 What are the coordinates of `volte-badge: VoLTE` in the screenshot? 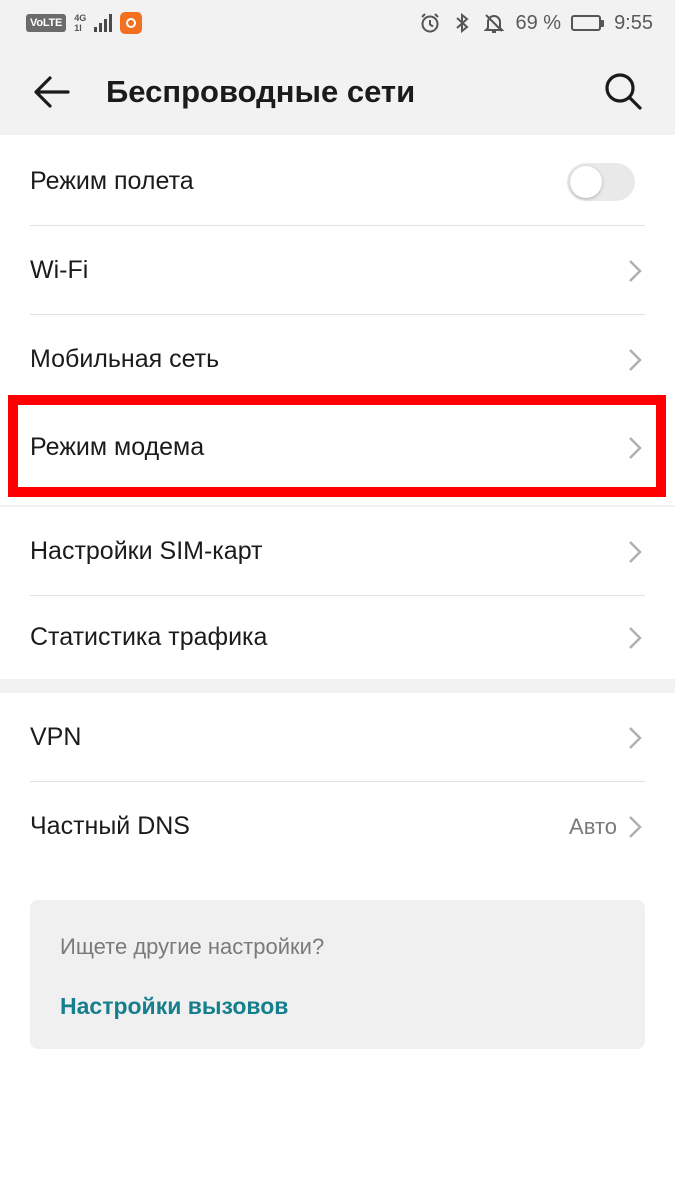 It's located at (46, 23).